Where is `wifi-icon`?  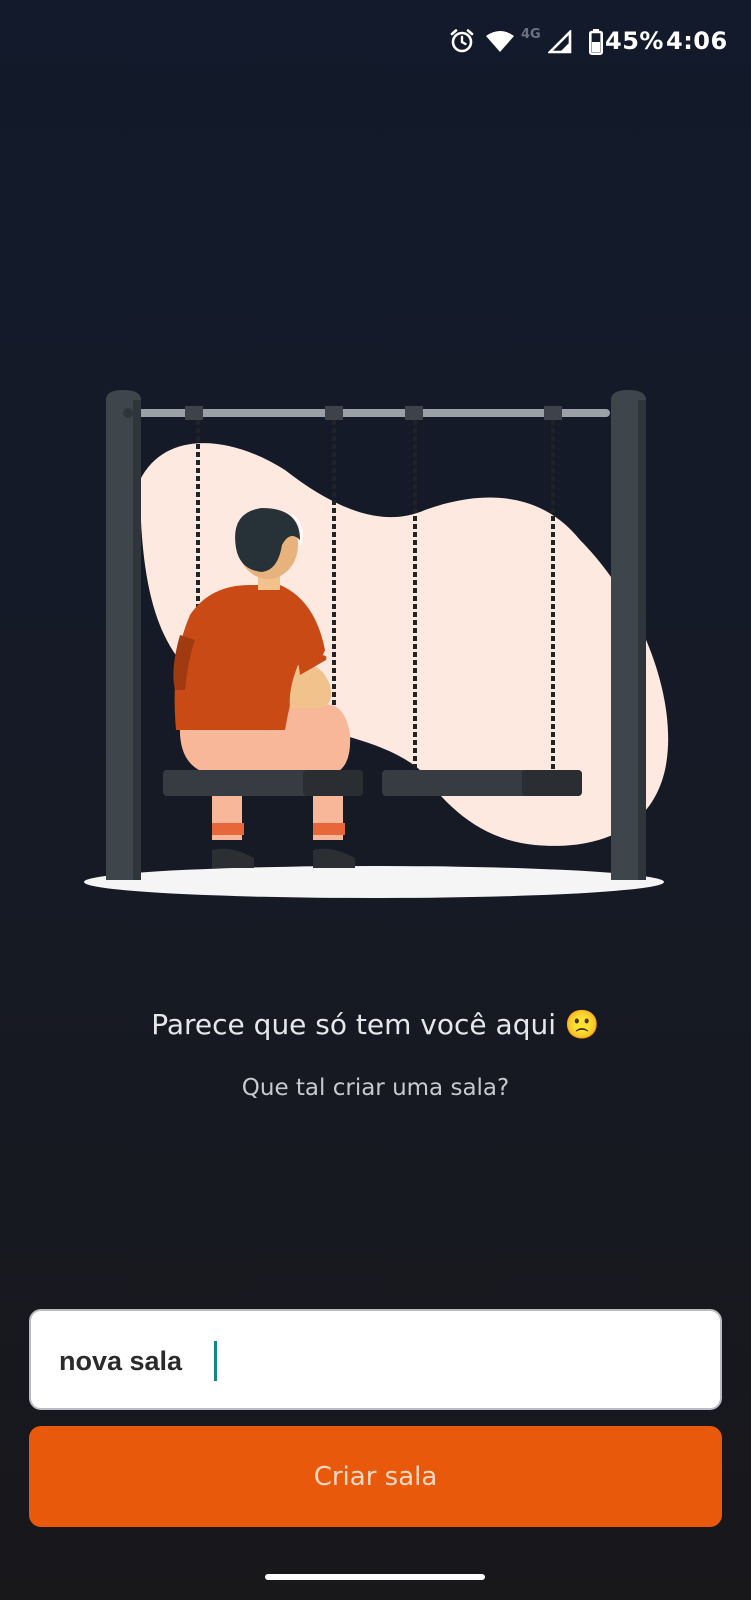 wifi-icon is located at coordinates (500, 44).